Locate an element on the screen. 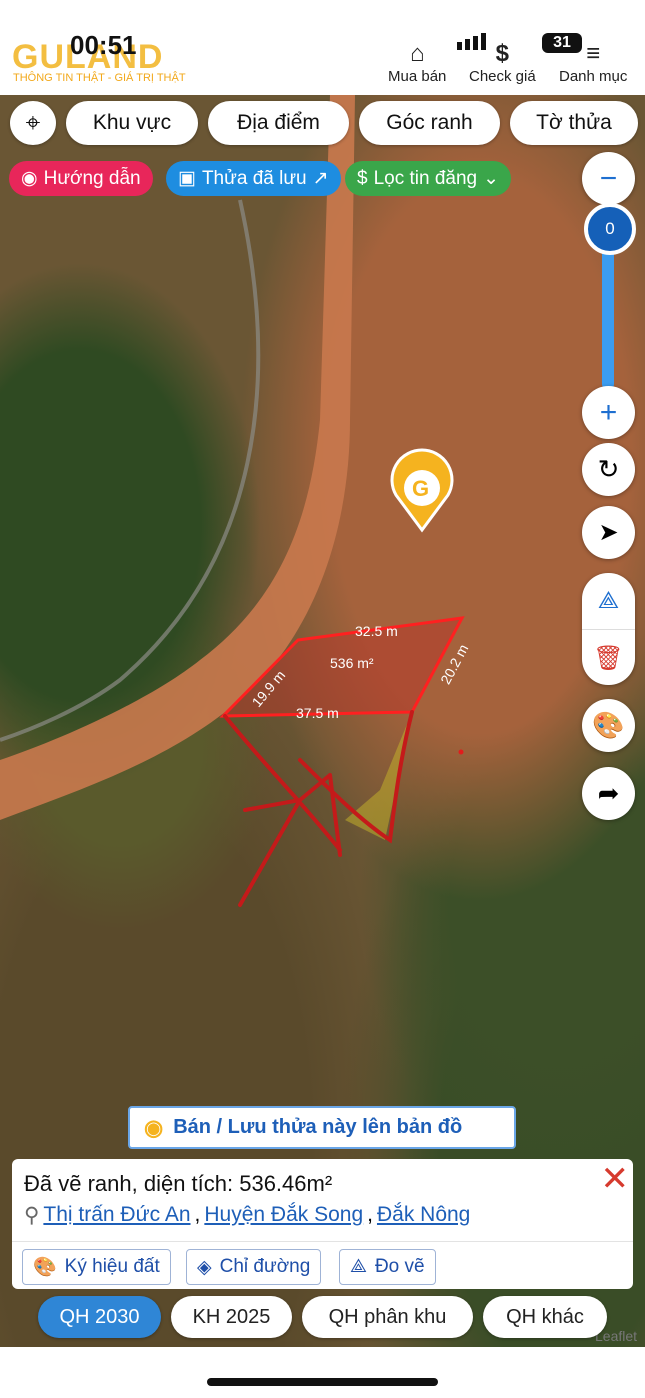  nav-check-price-label: Check giá is located at coordinates (502, 76).